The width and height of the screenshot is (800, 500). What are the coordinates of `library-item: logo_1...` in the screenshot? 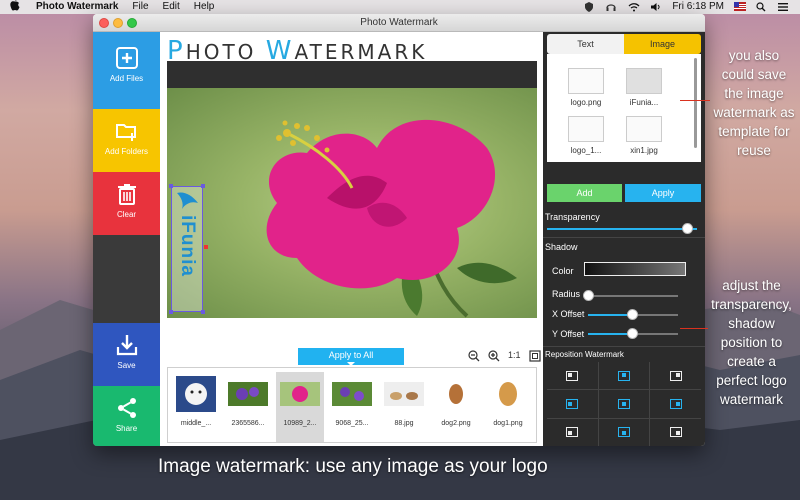 It's located at (586, 135).